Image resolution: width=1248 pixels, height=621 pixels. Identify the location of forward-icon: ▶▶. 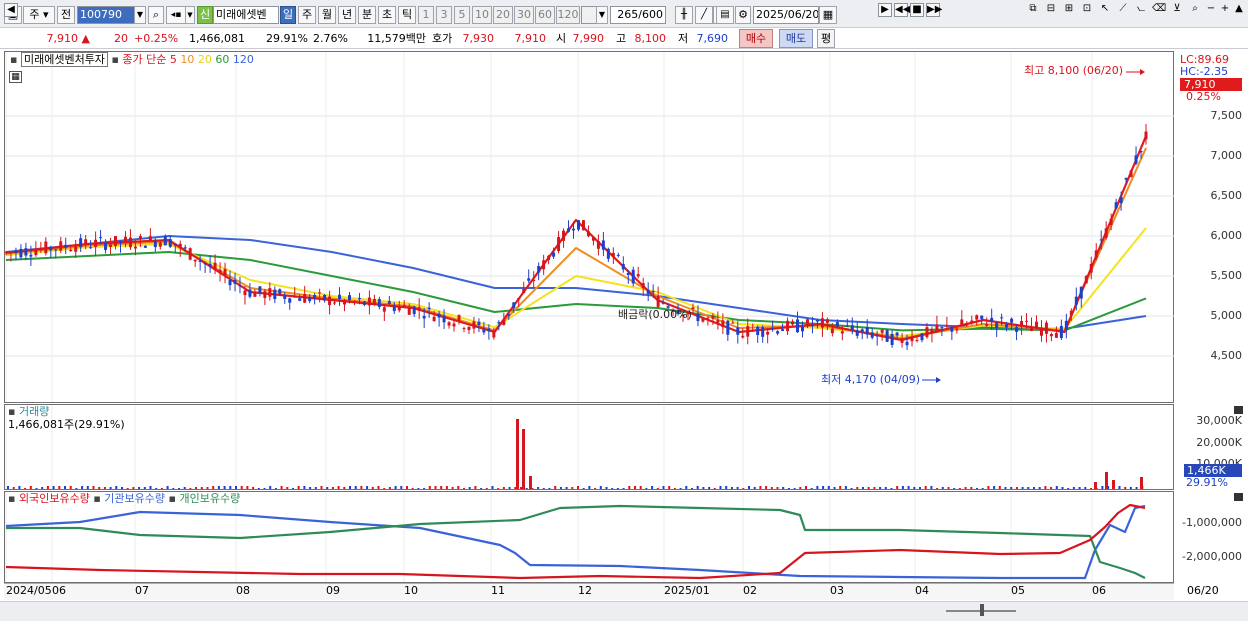
(934, 10).